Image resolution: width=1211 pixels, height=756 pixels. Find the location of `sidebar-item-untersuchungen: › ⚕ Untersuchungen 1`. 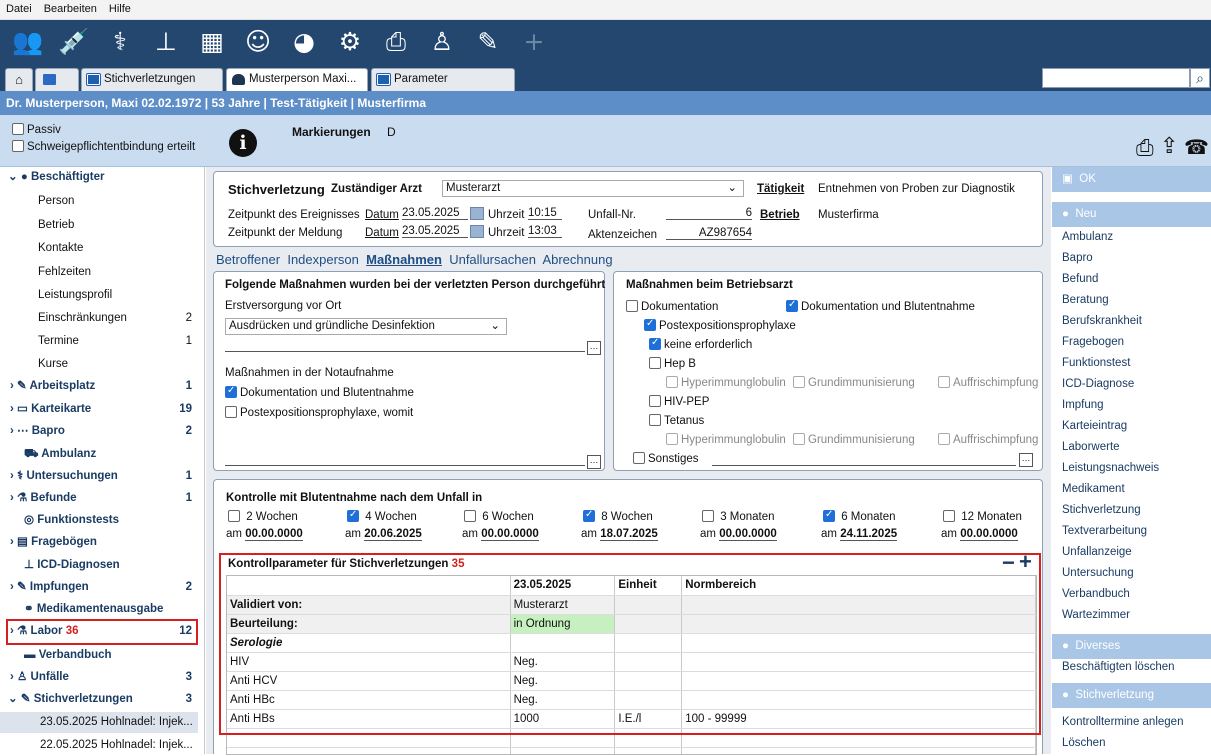

sidebar-item-untersuchungen: › ⚕ Untersuchungen 1 is located at coordinates (99, 476).